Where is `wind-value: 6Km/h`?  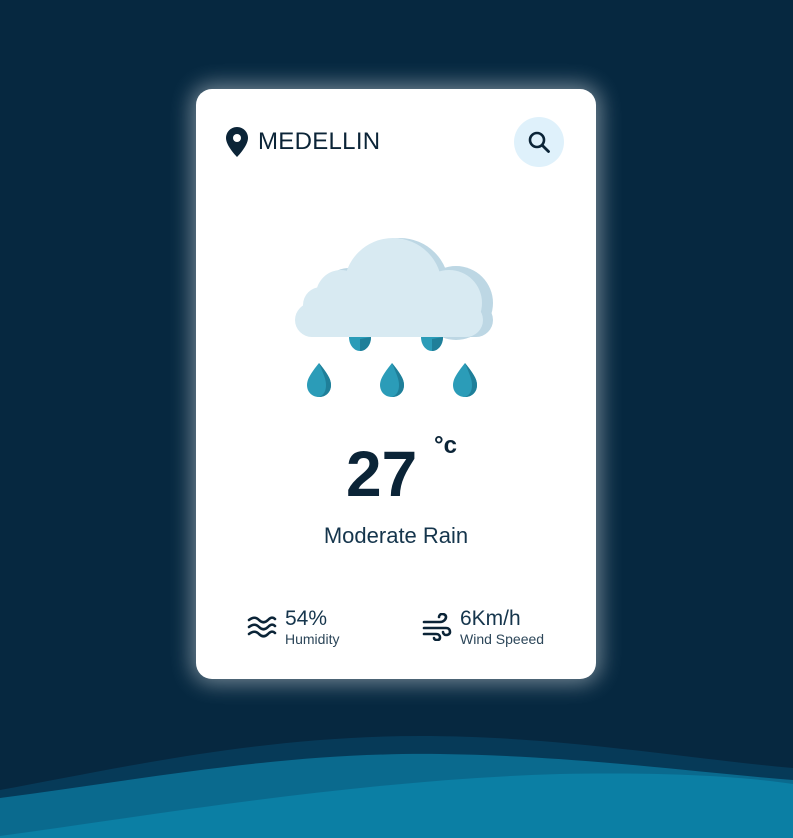 wind-value: 6Km/h is located at coordinates (490, 618).